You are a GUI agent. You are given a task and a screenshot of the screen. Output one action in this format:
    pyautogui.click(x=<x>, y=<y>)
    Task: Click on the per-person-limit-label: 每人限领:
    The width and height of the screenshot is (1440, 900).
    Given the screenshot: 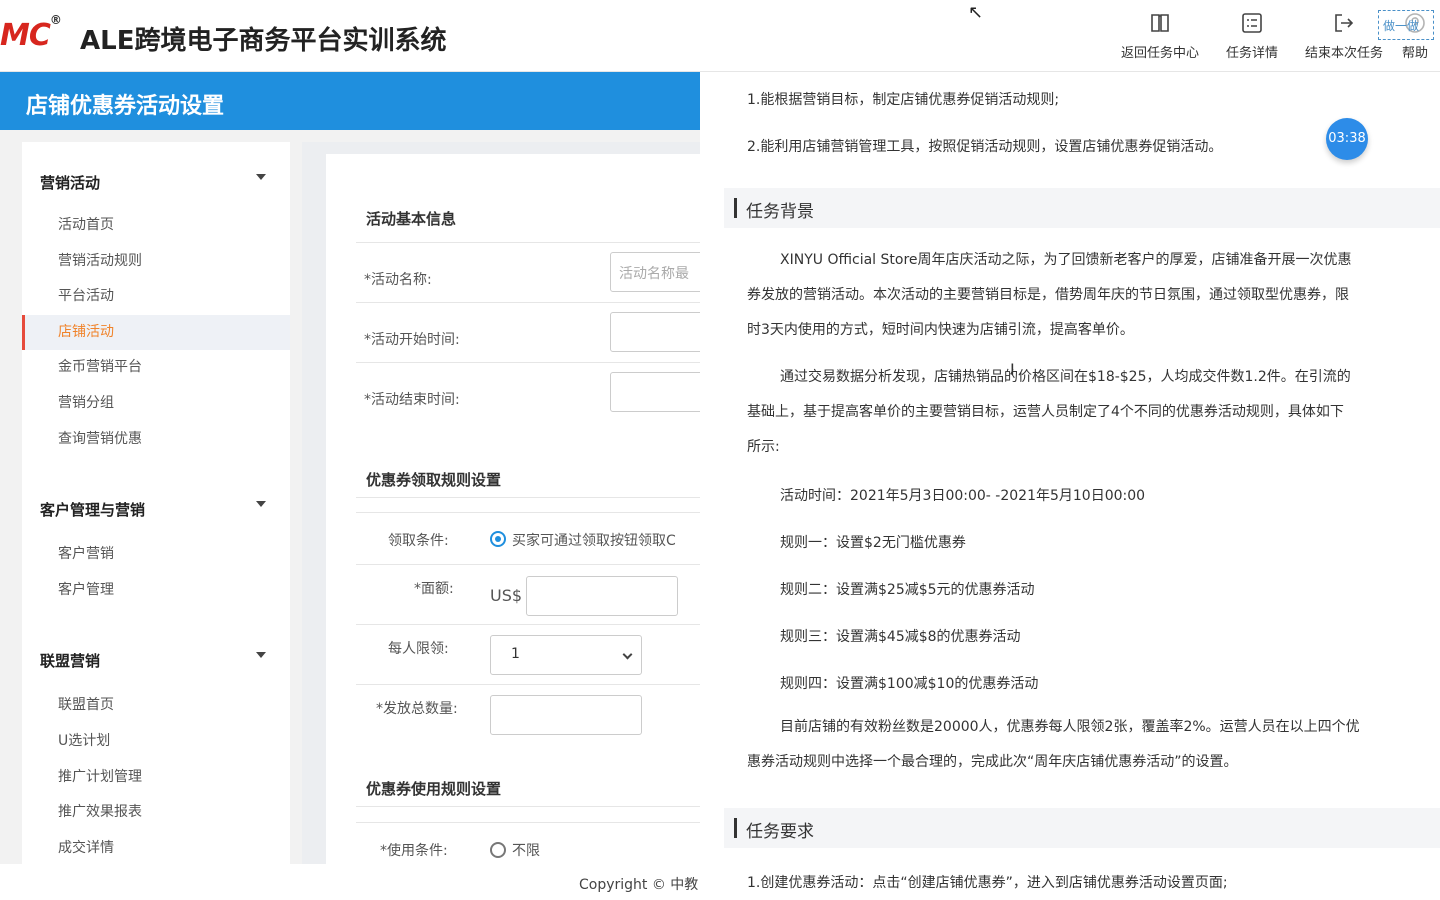 What is the action you would take?
    pyautogui.click(x=418, y=649)
    